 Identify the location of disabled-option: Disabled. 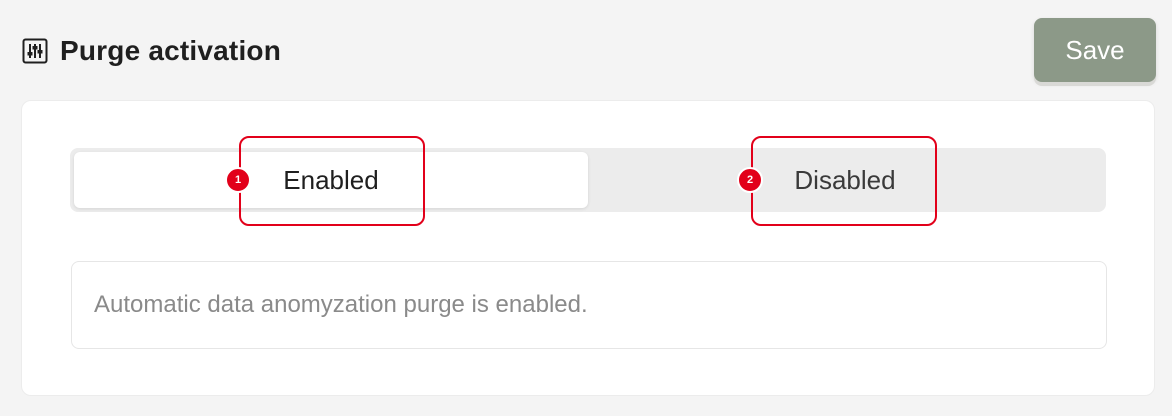
(845, 180).